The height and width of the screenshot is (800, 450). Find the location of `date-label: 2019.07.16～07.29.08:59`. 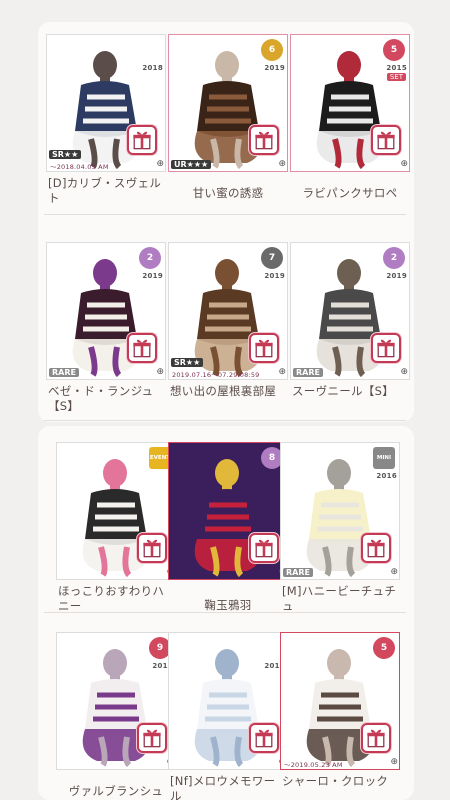

date-label: 2019.07.16～07.29.08:59 is located at coordinates (216, 375).